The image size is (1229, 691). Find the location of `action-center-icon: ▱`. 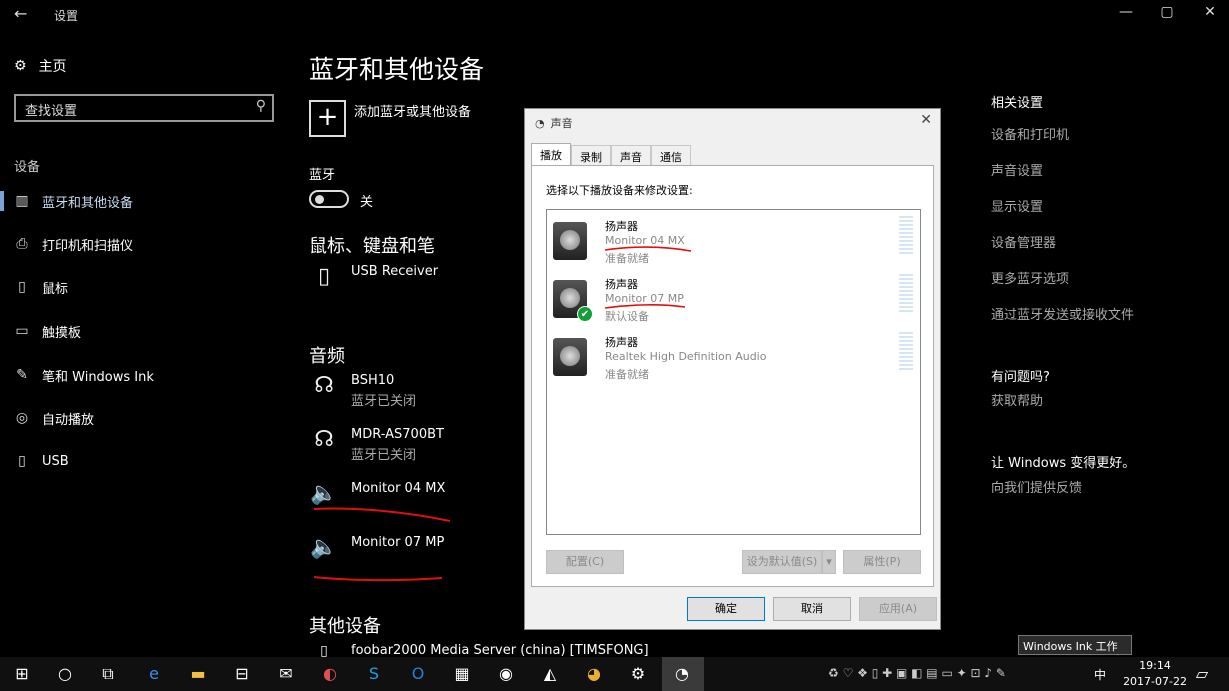

action-center-icon: ▱ is located at coordinates (1202, 674).